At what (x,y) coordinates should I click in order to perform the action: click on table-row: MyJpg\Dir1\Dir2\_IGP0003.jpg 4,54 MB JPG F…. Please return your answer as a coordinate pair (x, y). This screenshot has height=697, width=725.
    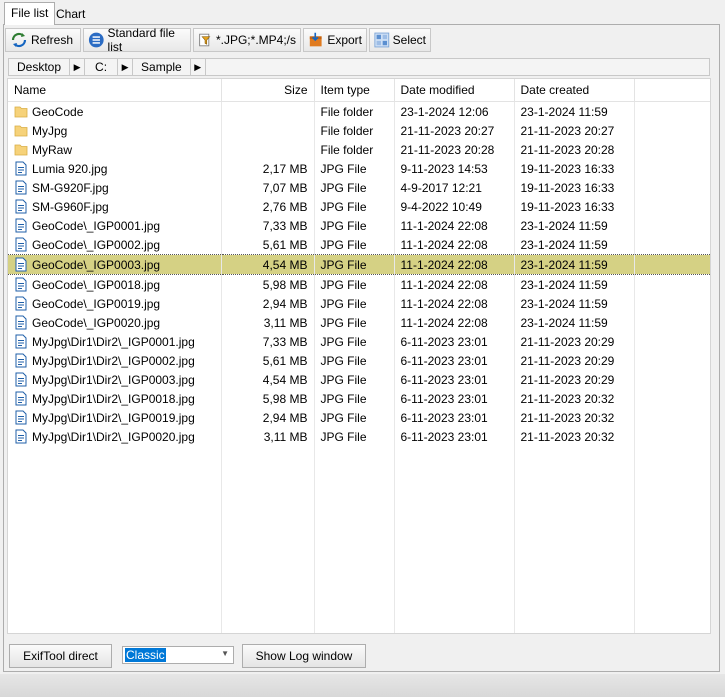
    Looking at the image, I should click on (359, 379).